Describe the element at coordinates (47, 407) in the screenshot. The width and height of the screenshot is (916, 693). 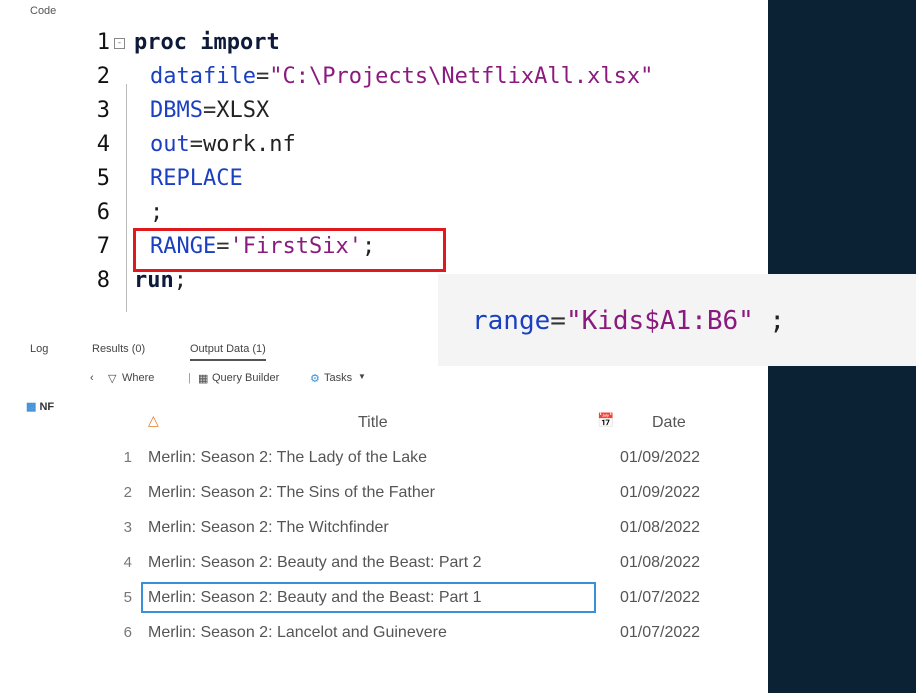
I see `dataset-label: NF` at that location.